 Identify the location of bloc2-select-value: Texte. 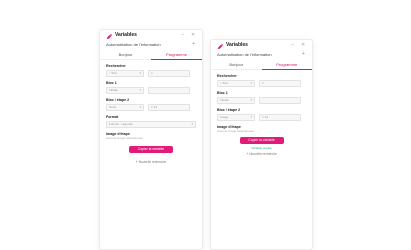
(113, 107).